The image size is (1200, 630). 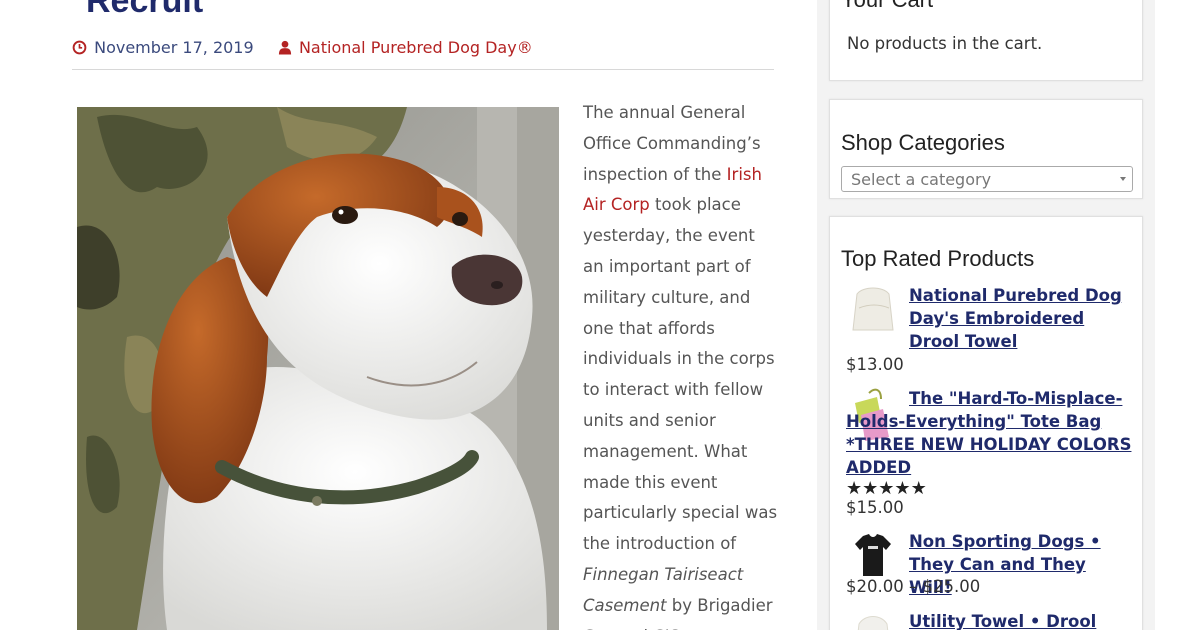 I want to click on post-date: November 17, 2019, so click(x=174, y=47).